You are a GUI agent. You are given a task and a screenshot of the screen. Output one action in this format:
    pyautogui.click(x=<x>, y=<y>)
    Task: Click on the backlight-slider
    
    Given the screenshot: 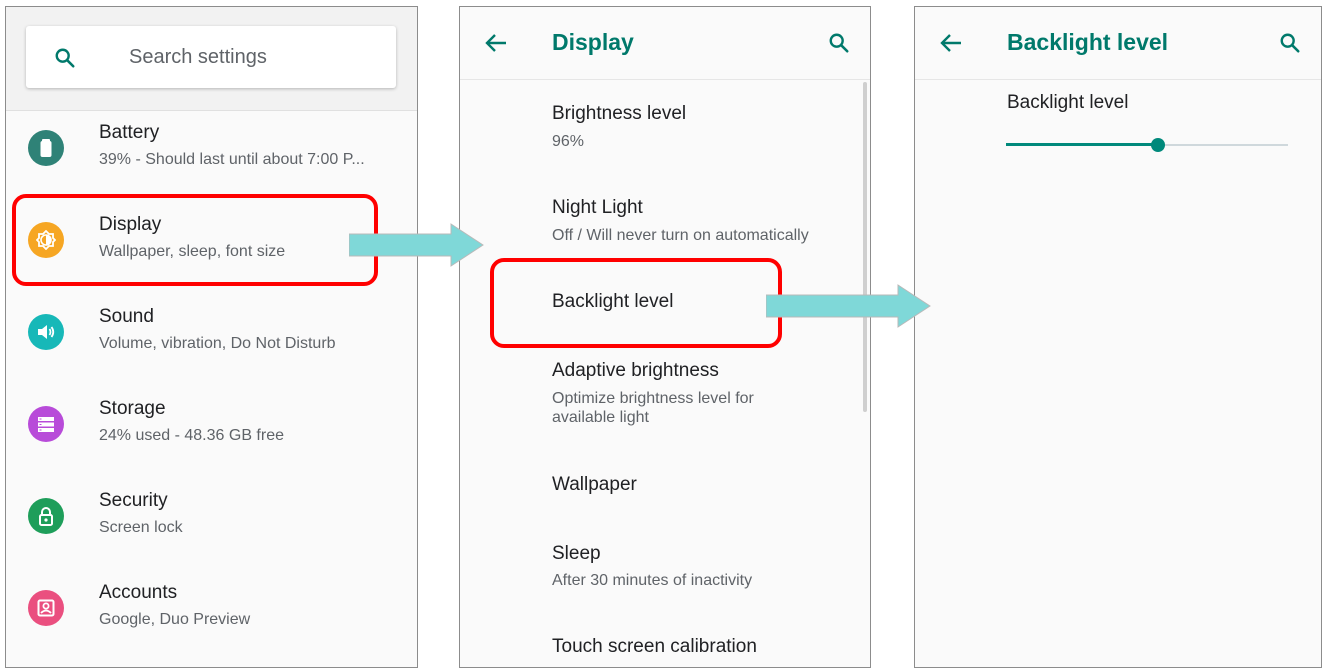 What is the action you would take?
    pyautogui.click(x=1147, y=145)
    